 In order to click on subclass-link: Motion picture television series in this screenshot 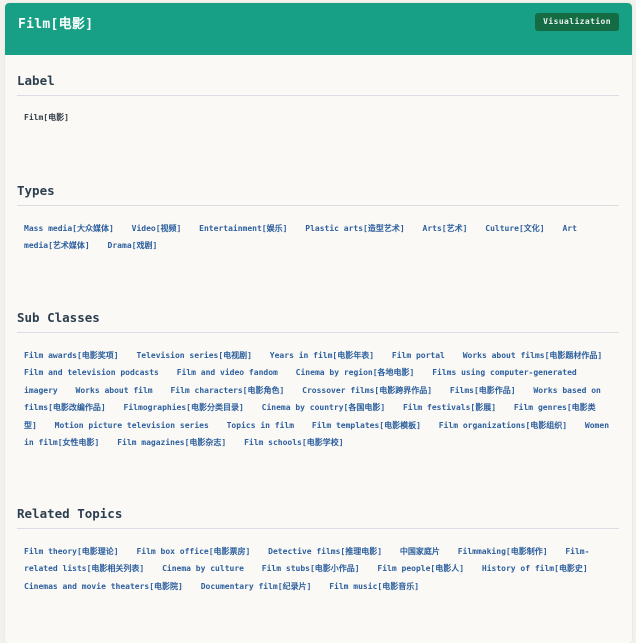, I will do `click(132, 425)`.